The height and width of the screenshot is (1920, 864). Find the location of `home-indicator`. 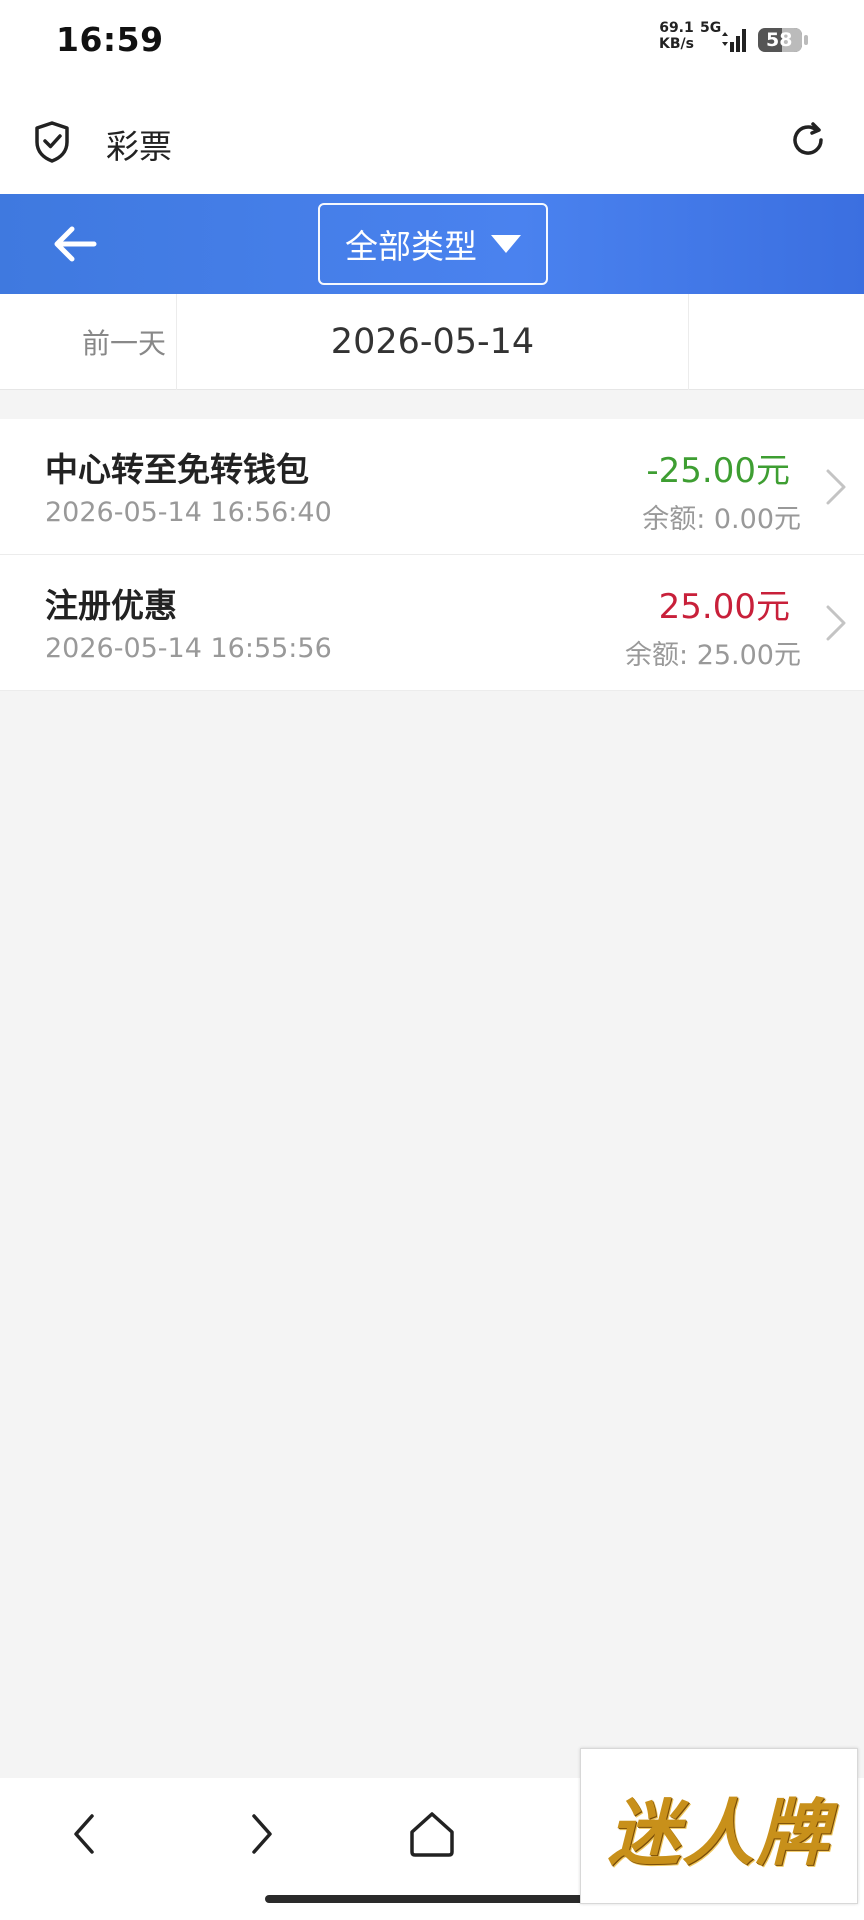

home-indicator is located at coordinates (431, 1899).